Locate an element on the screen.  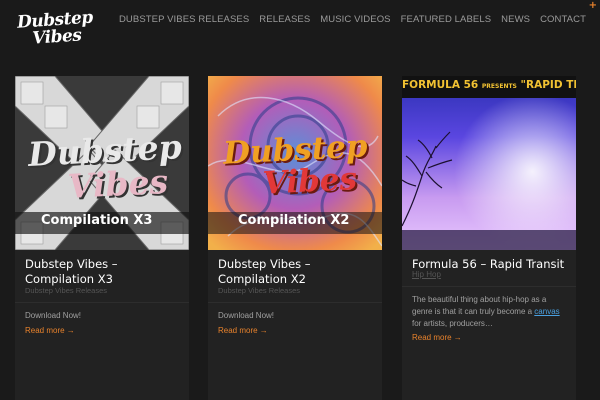
release-category: Hip Hop is located at coordinates (426, 274).